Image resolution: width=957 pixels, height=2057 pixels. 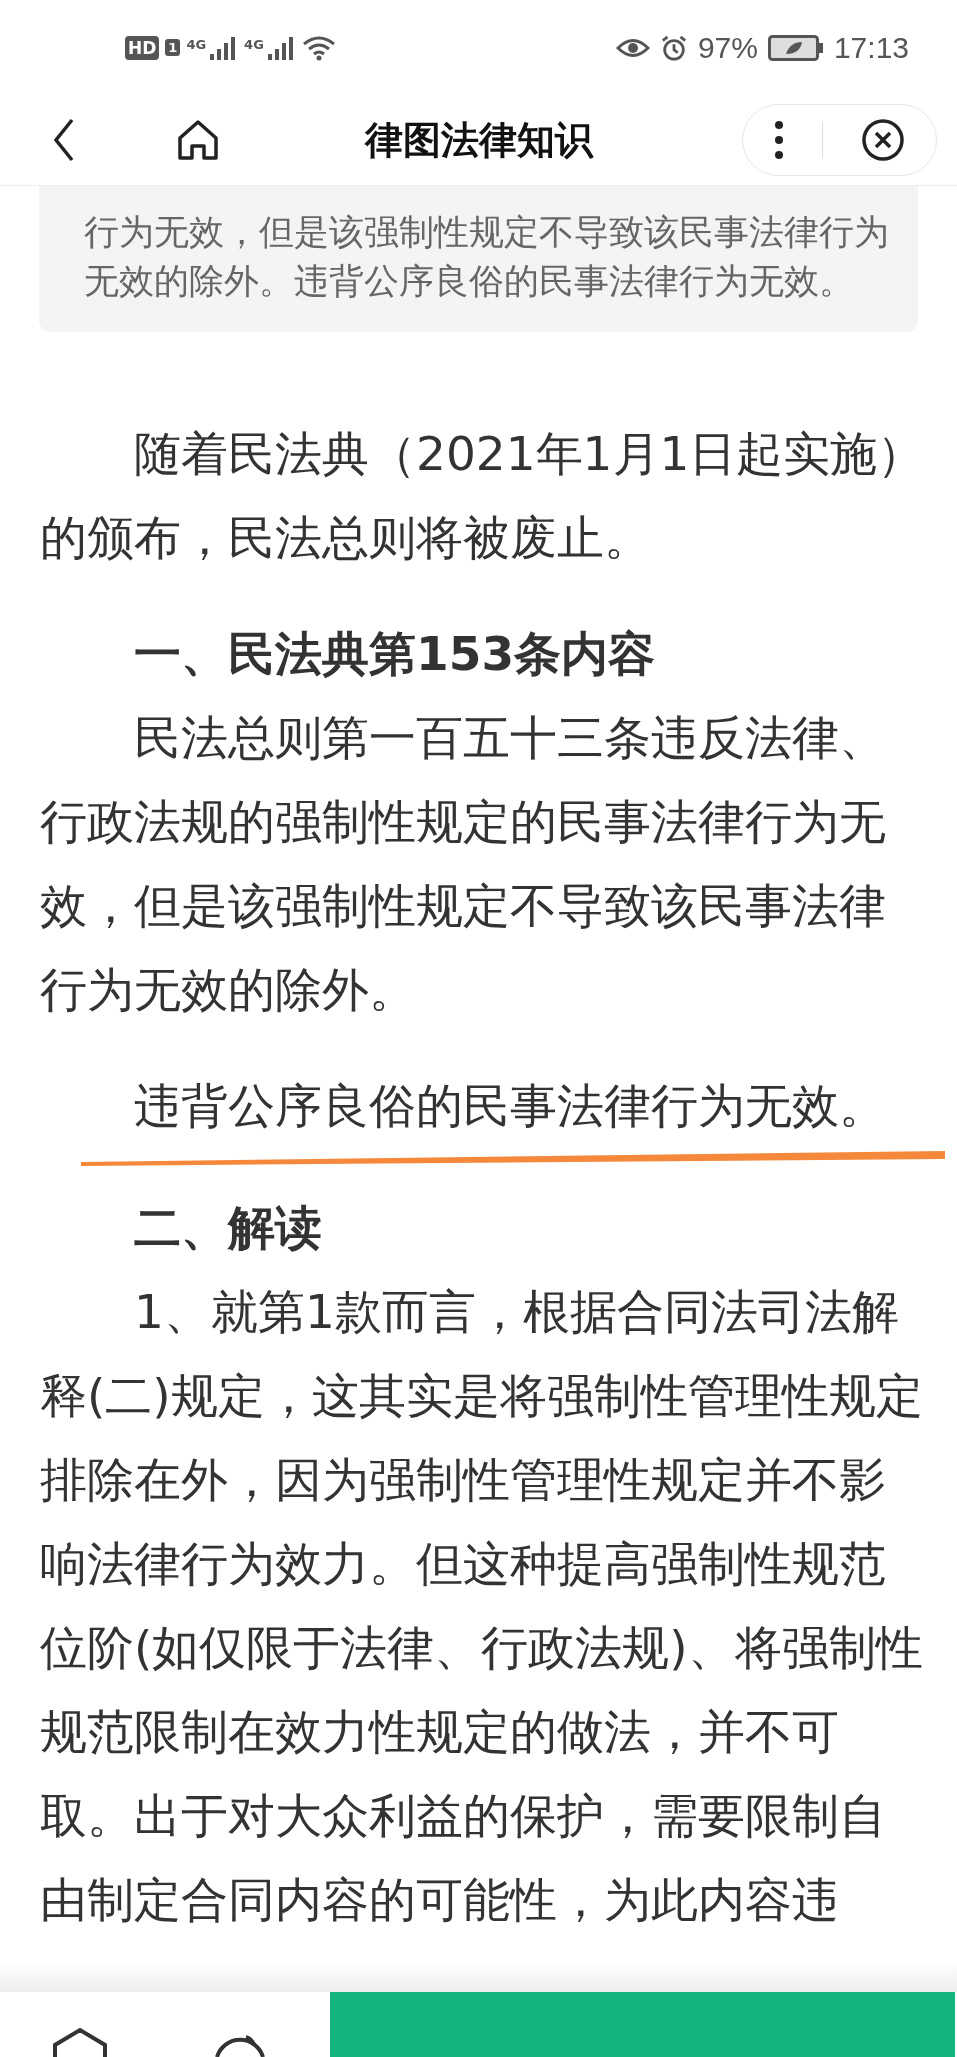 I want to click on page-title: 律图法律知识, so click(x=479, y=140).